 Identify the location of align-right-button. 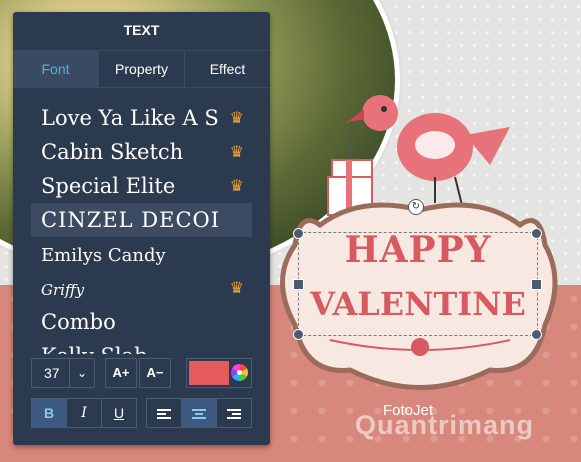
(233, 413).